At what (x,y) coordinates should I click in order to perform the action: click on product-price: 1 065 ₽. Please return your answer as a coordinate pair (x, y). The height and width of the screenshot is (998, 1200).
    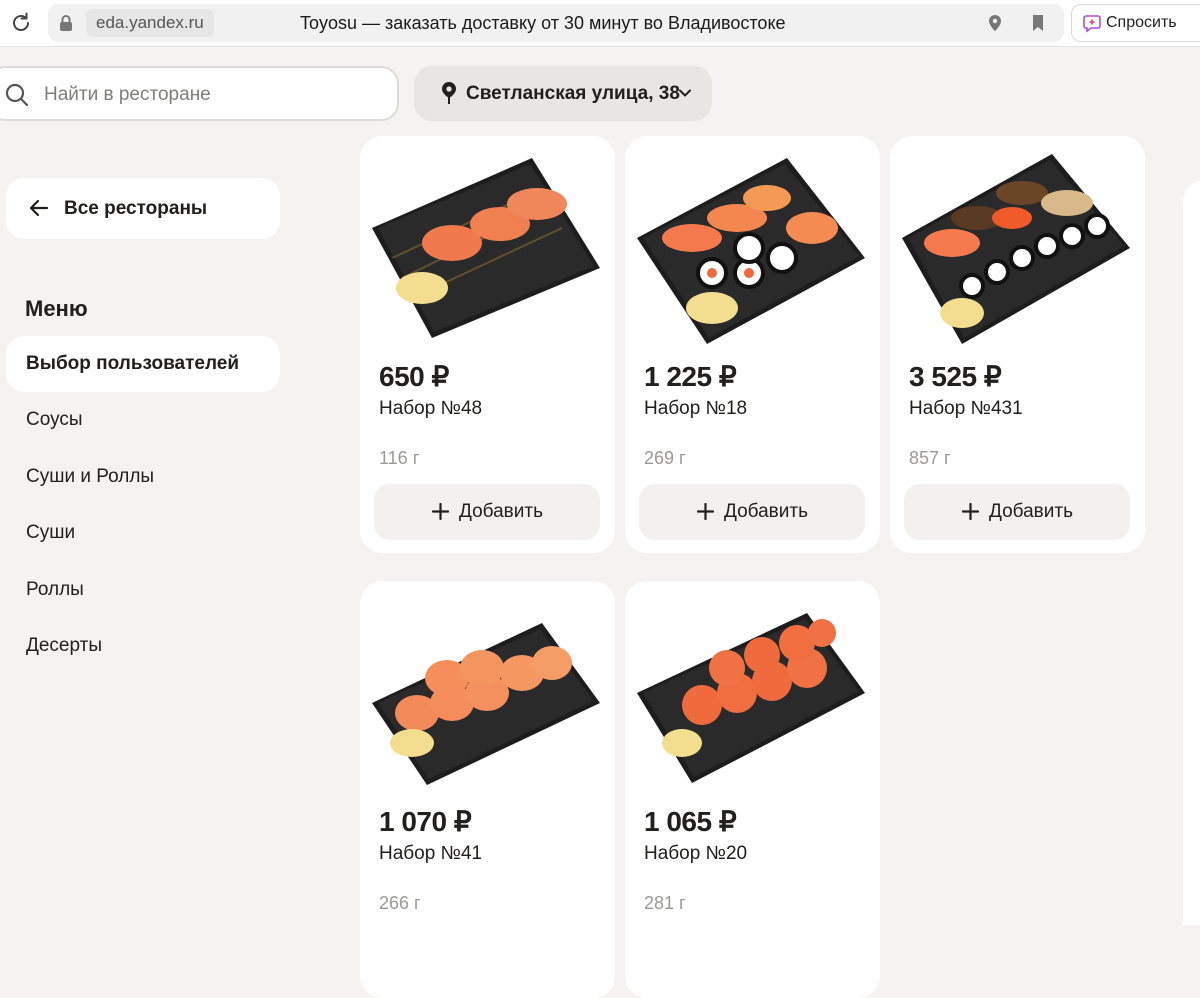
    Looking at the image, I should click on (690, 821).